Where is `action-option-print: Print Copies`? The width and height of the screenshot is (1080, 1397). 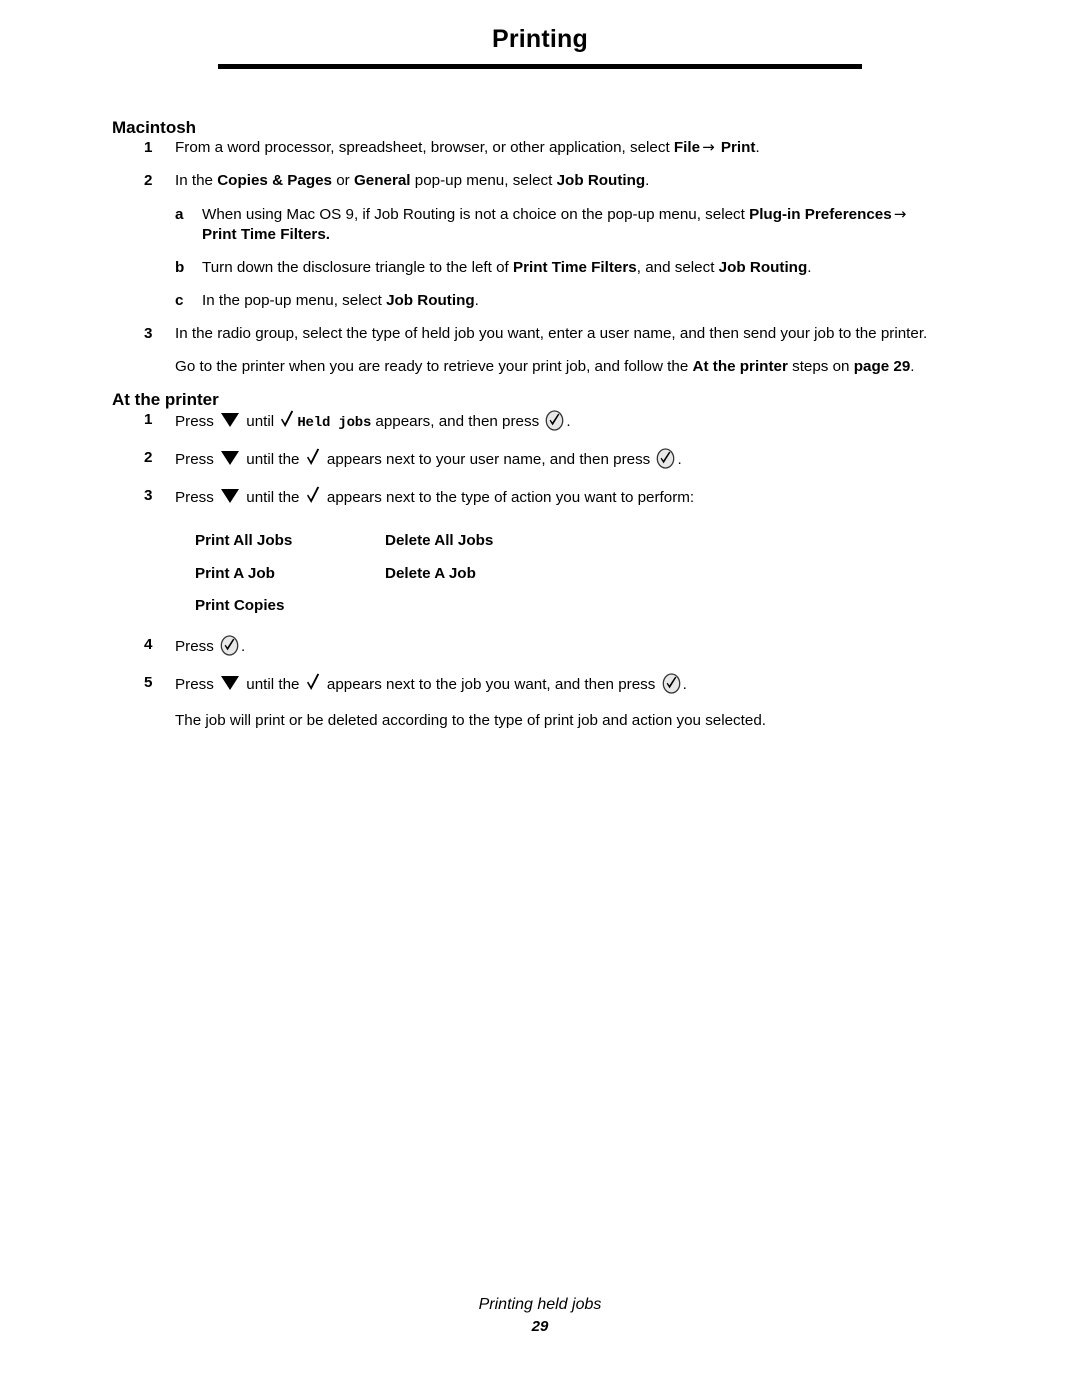 action-option-print: Print Copies is located at coordinates (240, 605).